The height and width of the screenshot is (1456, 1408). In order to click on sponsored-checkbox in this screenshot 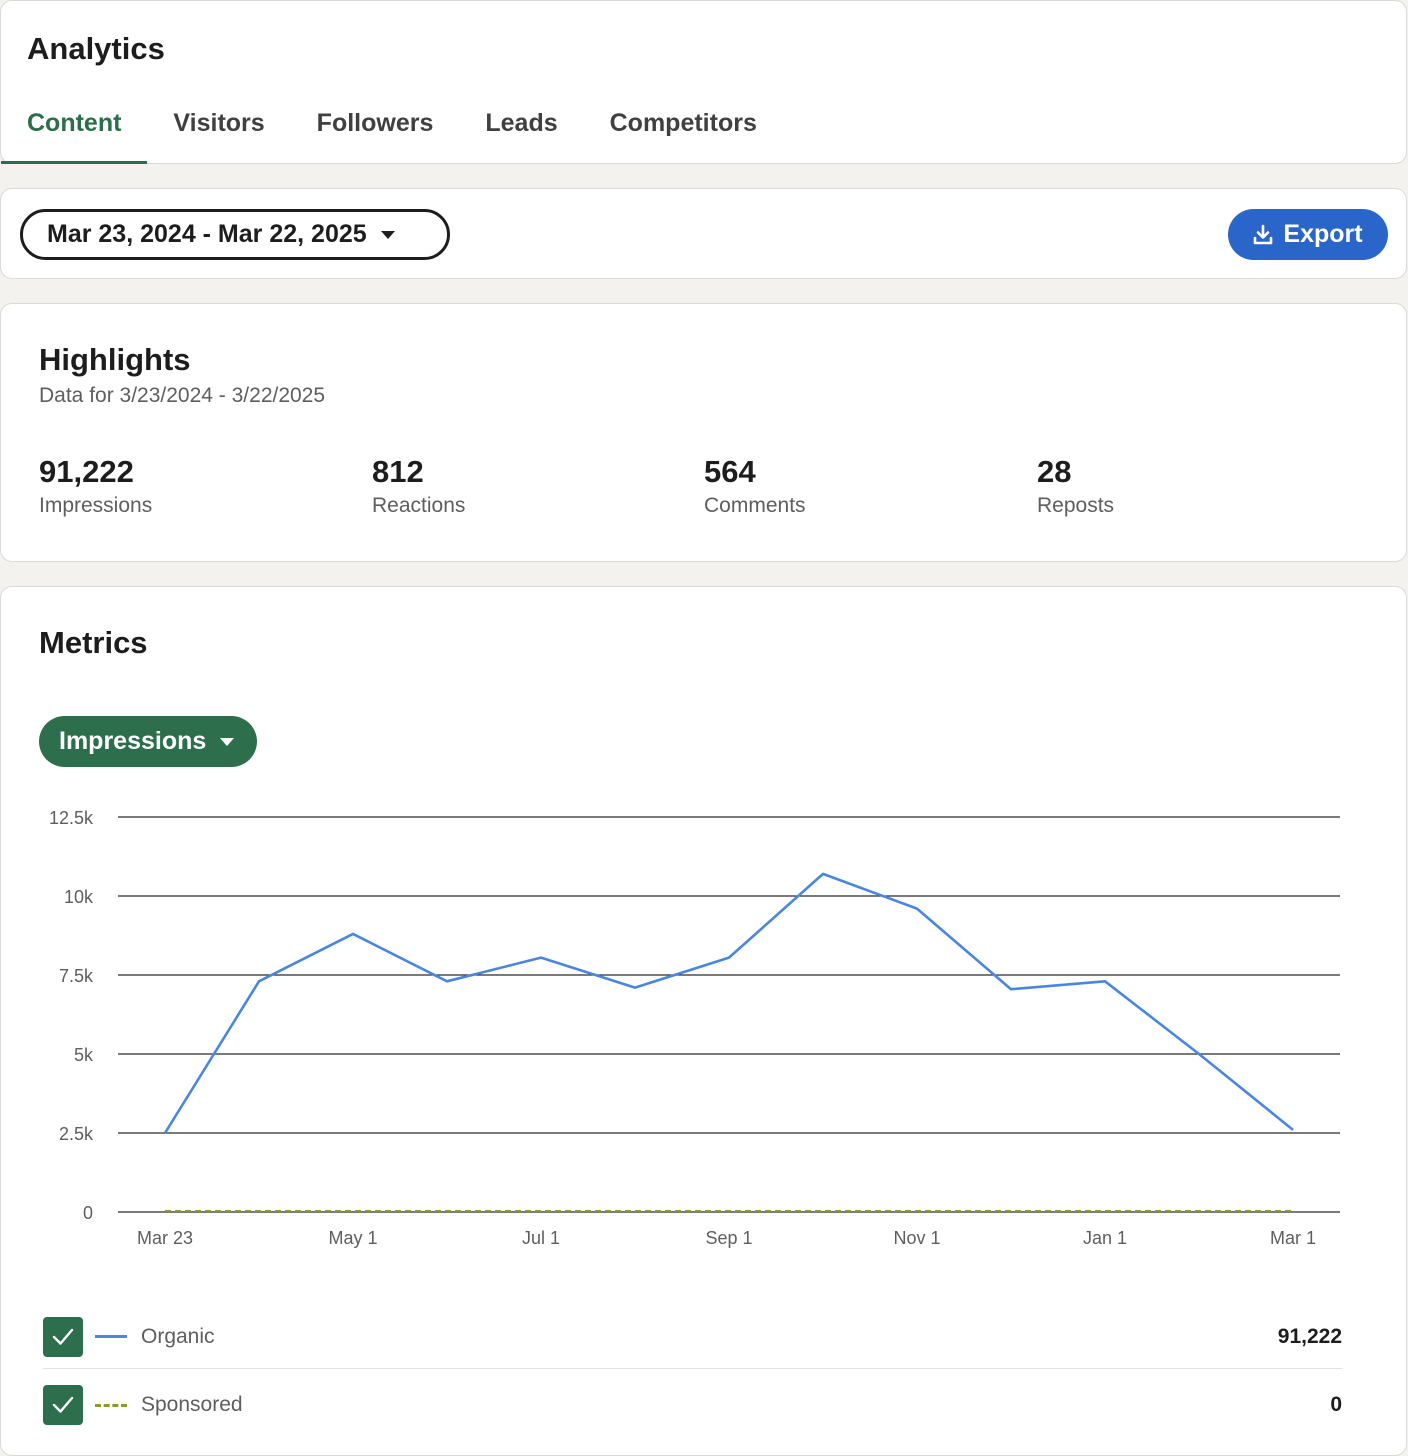, I will do `click(63, 1405)`.